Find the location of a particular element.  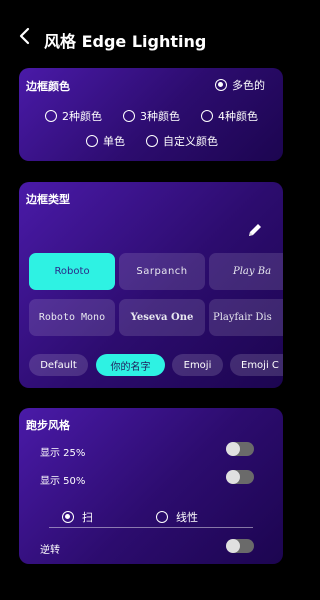

radio-label: 3种颜色 is located at coordinates (160, 116).